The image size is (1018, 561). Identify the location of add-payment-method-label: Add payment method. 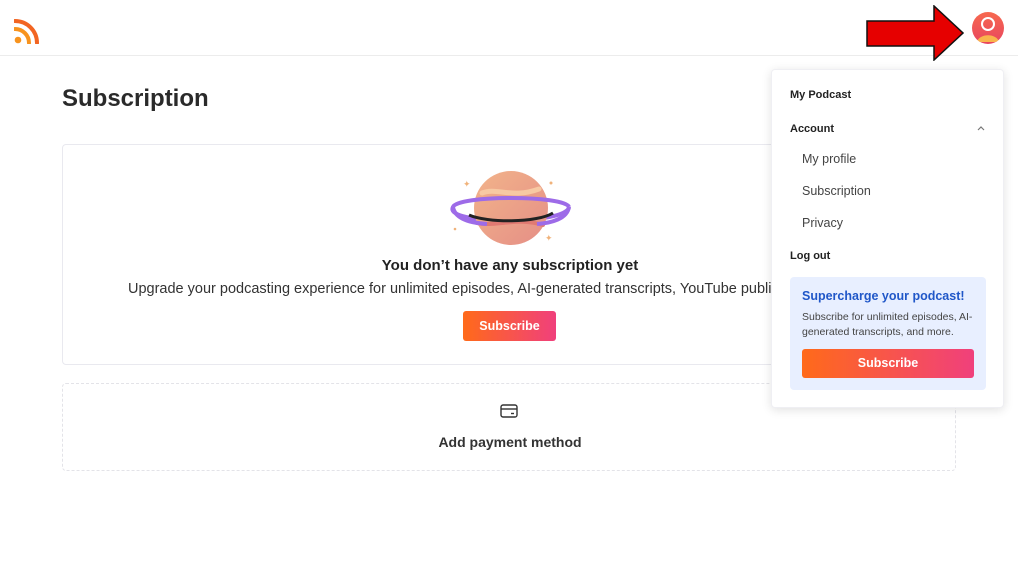
(510, 442).